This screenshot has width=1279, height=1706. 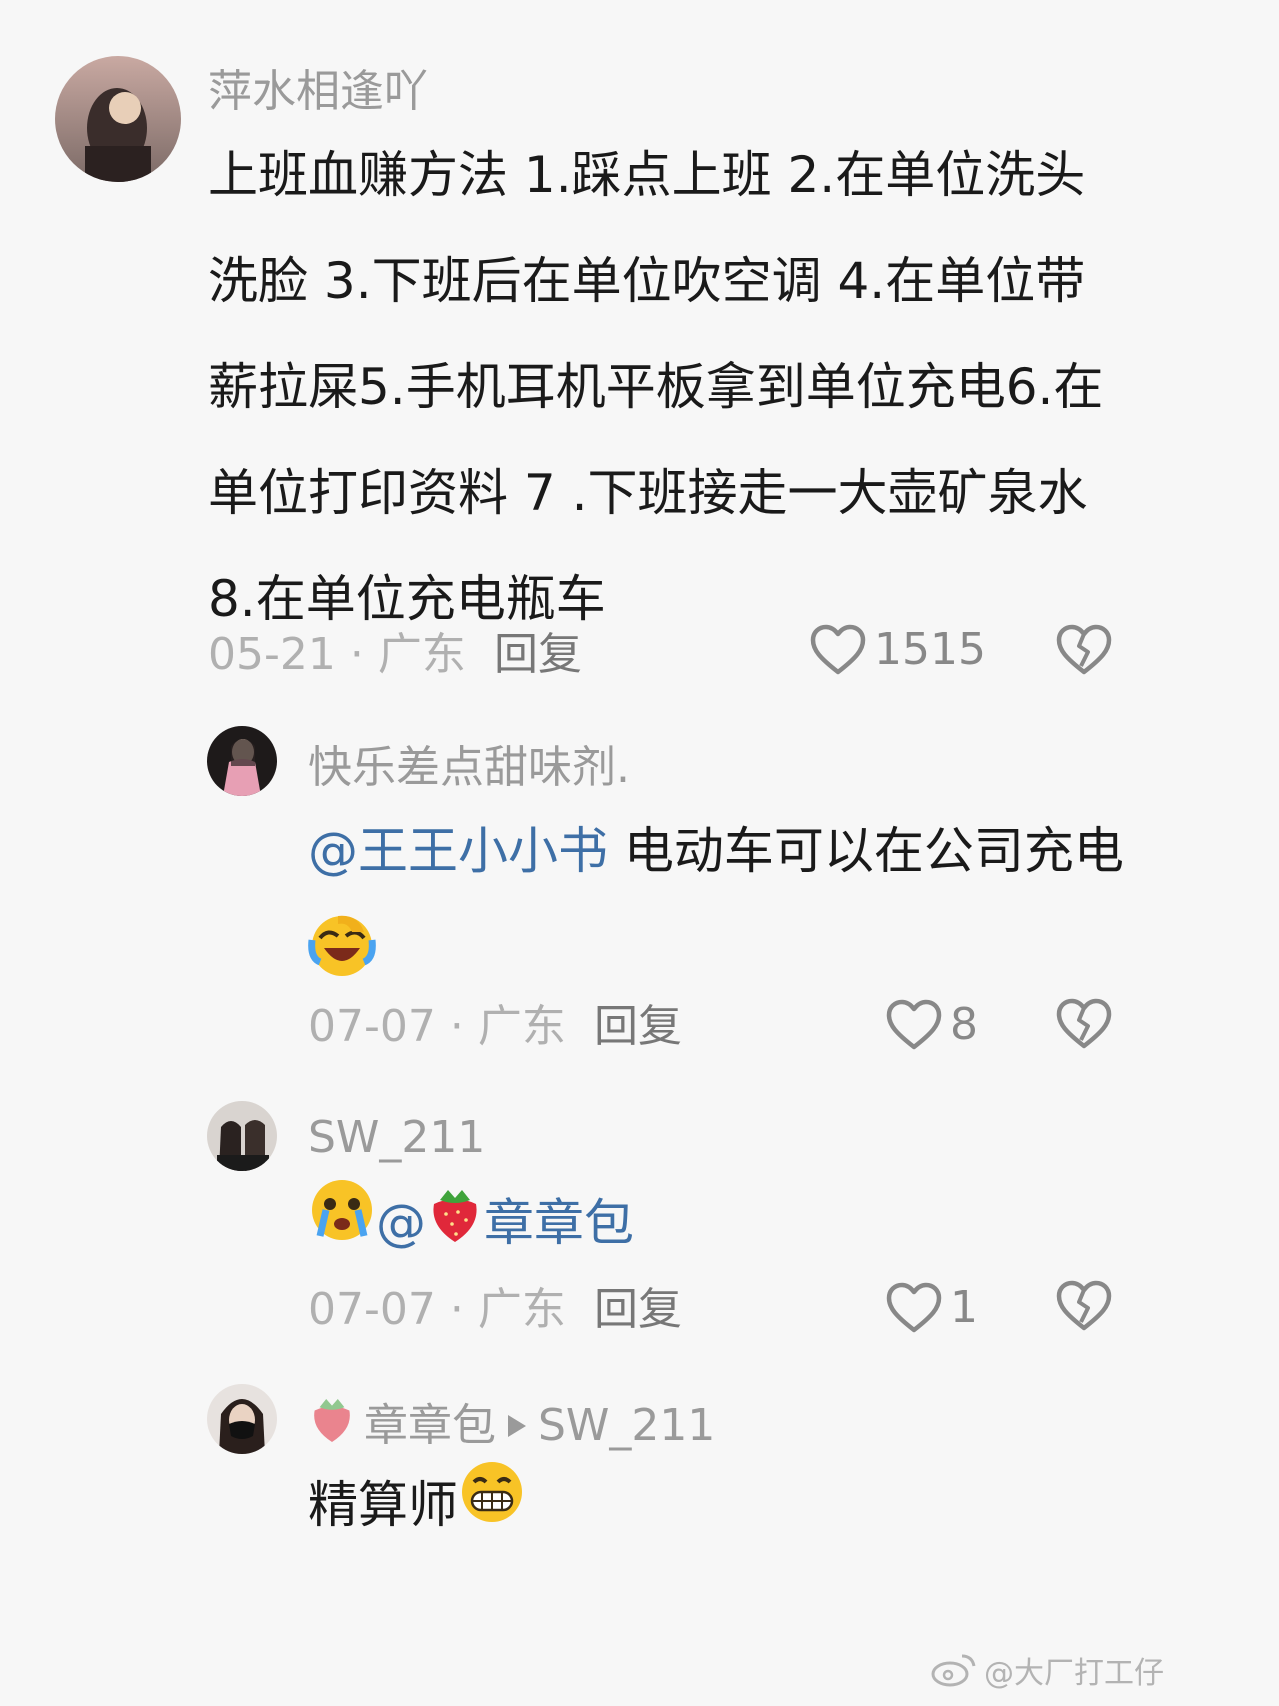 I want to click on mention-link: @ 章章包, so click(x=505, y=1220).